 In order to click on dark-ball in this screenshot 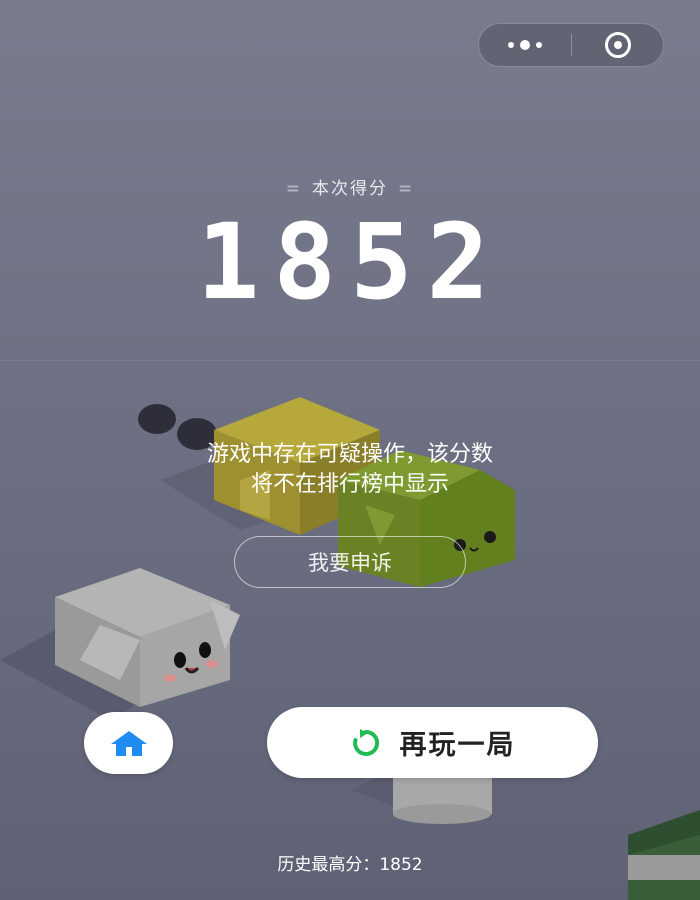, I will do `click(157, 419)`.